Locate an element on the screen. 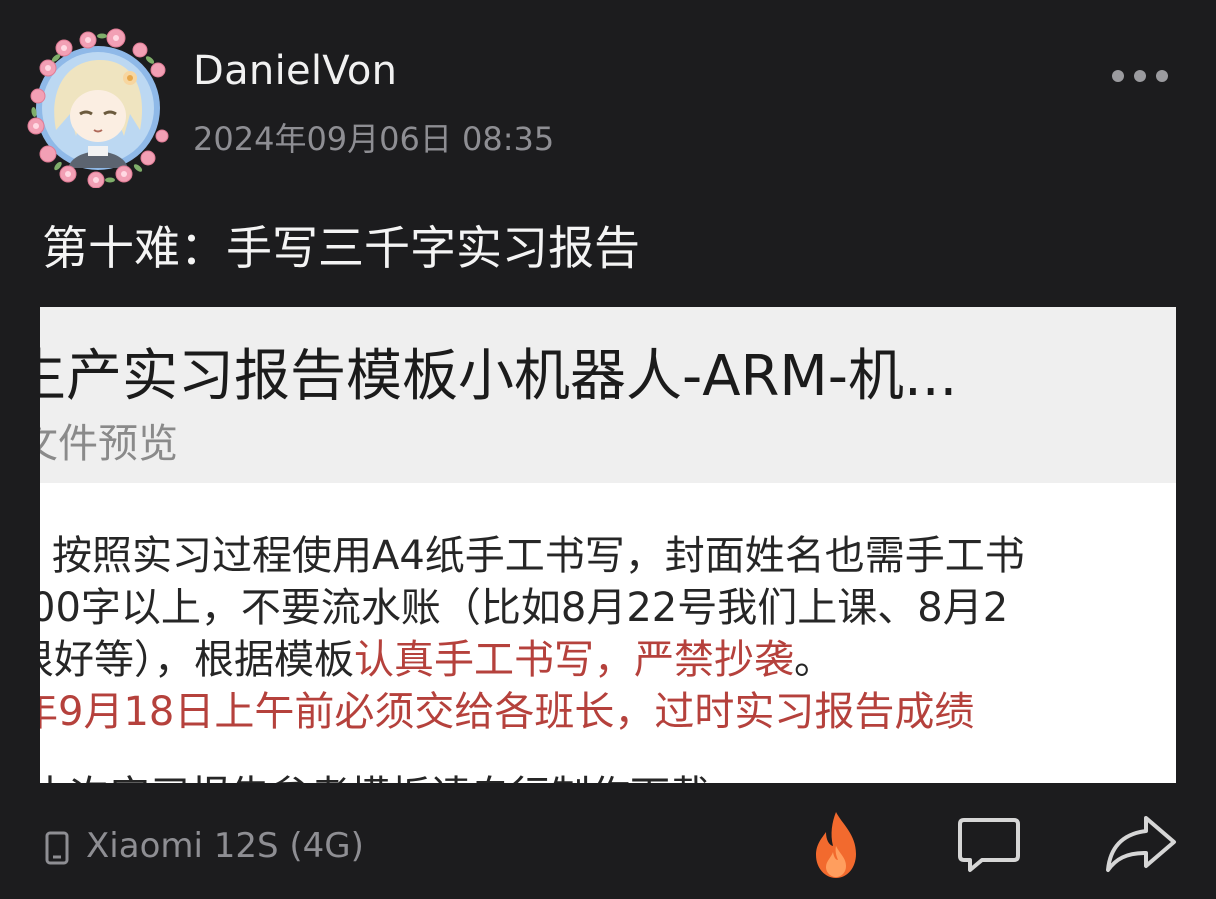 This screenshot has width=1216, height=899. preview-text-line: 本次实习报告参考模板请自行制作下载 is located at coordinates (375, 773).